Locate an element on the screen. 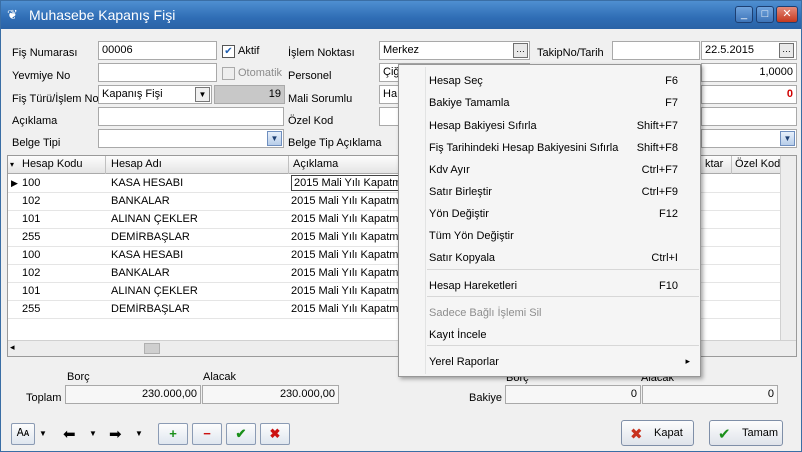 Image resolution: width=802 pixels, height=452 pixels. aciklama-input is located at coordinates (191, 116).